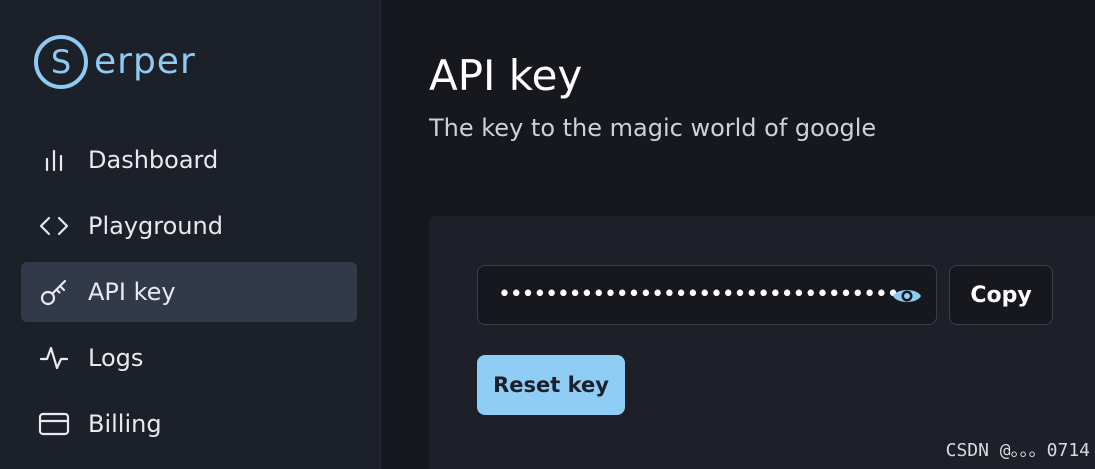 This screenshot has height=469, width=1095. What do you see at coordinates (506, 75) in the screenshot?
I see `page-title: API key` at bounding box center [506, 75].